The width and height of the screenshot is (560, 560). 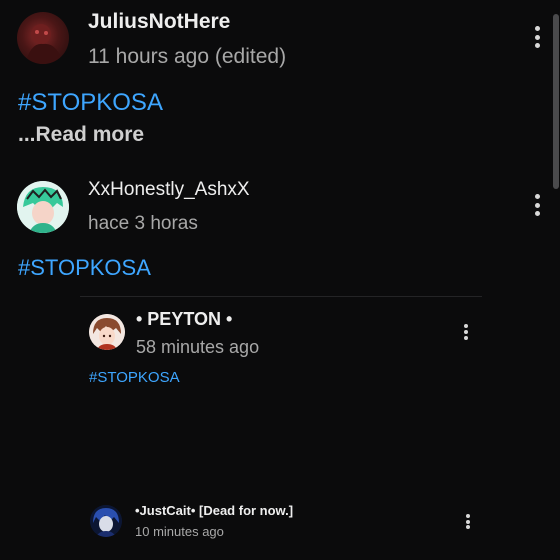 What do you see at coordinates (187, 56) in the screenshot?
I see `comment-timestamp: 11 hours ago (edited)` at bounding box center [187, 56].